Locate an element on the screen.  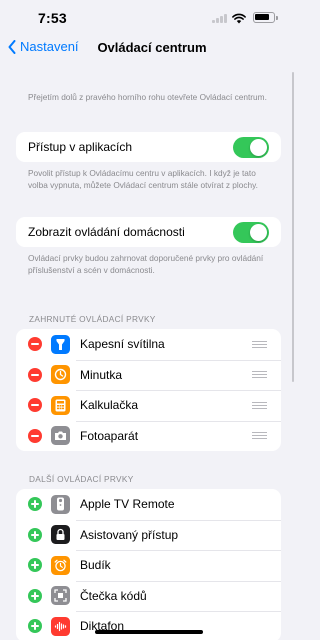
row-label: Čtečka kódů is located at coordinates (113, 595).